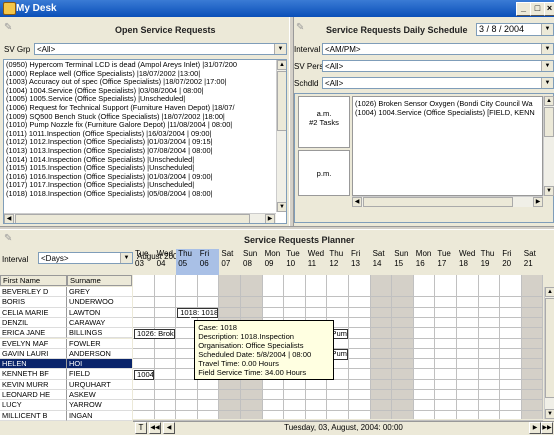 This screenshot has height=435, width=554. Describe the element at coordinates (360, 262) in the screenshot. I see `day-header: Fri 13` at that location.